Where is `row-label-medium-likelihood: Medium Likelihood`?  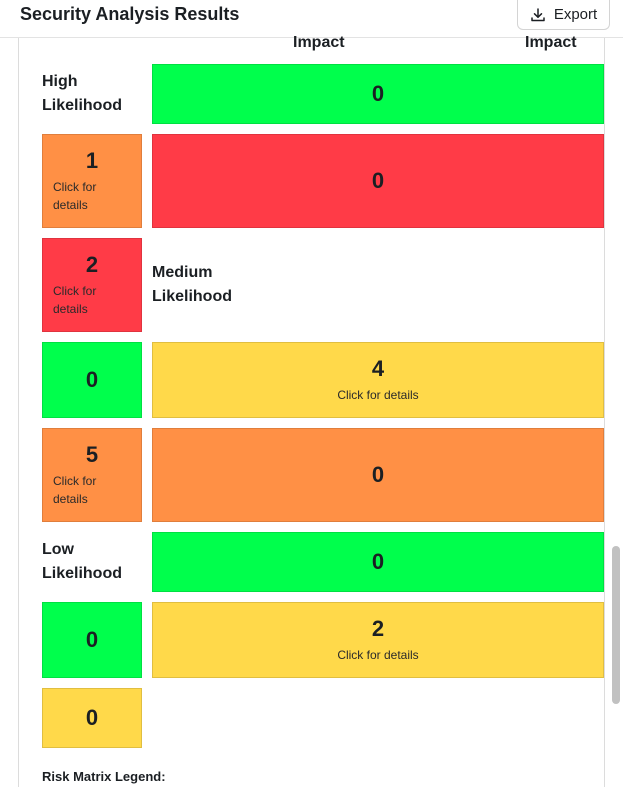 row-label-medium-likelihood: Medium Likelihood is located at coordinates (192, 284).